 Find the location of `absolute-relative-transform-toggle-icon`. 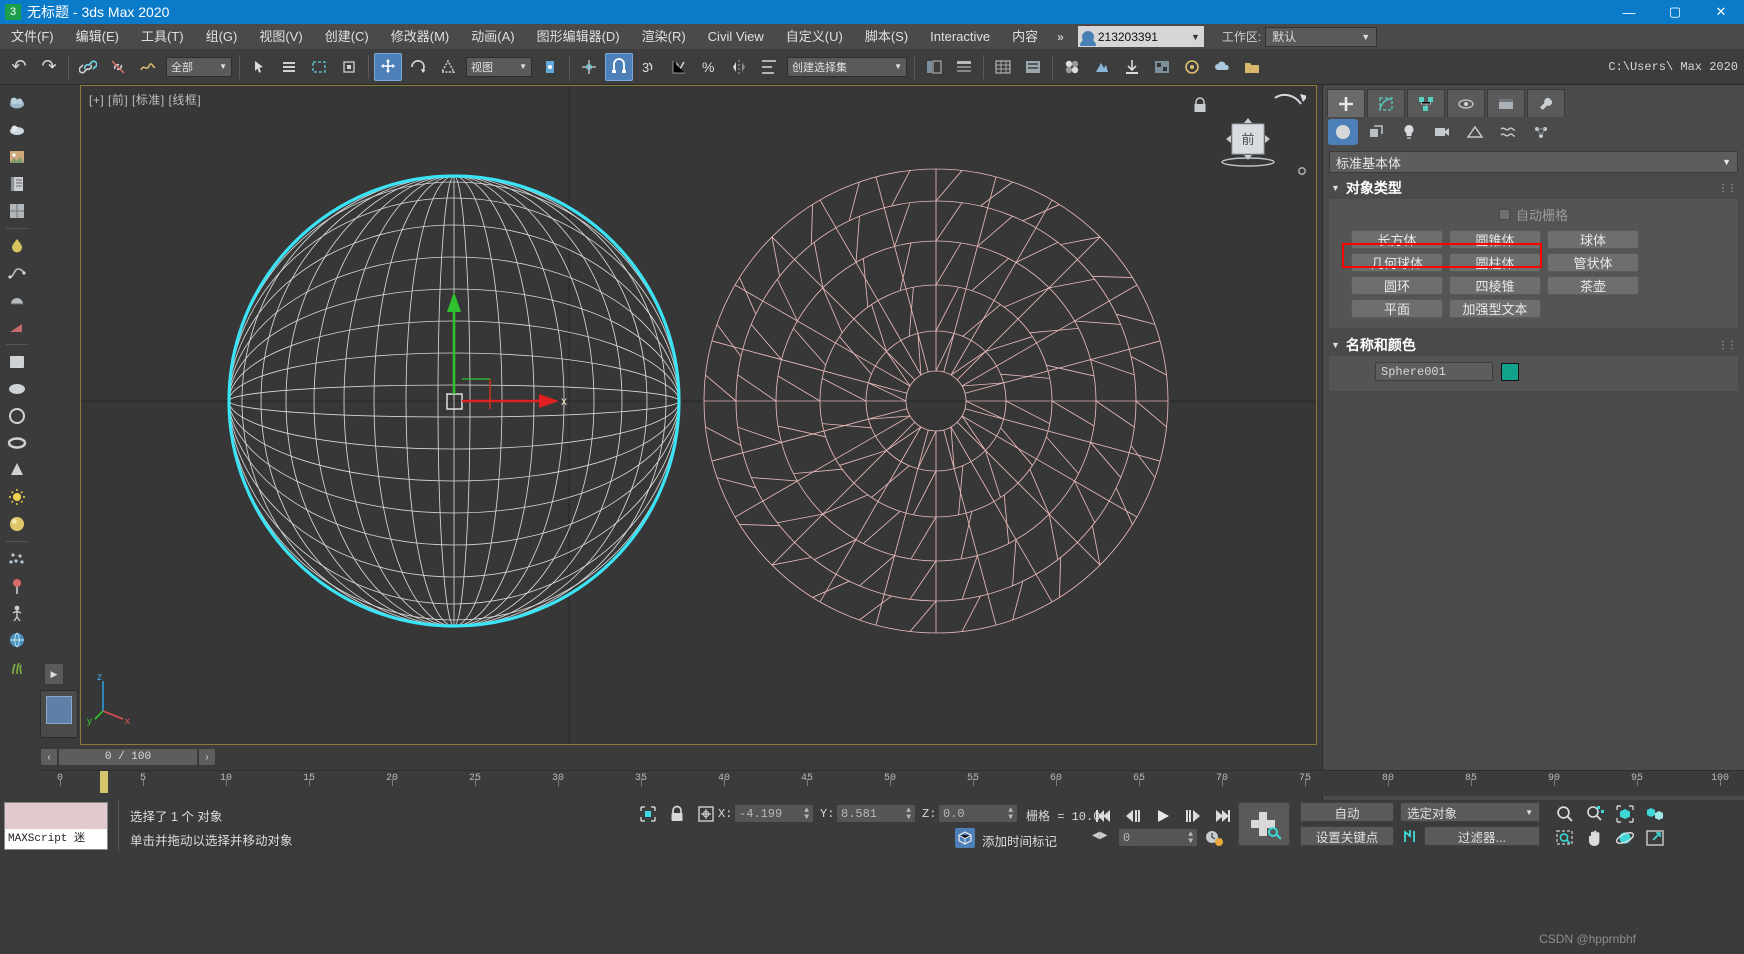

absolute-relative-transform-toggle-icon is located at coordinates (706, 816).